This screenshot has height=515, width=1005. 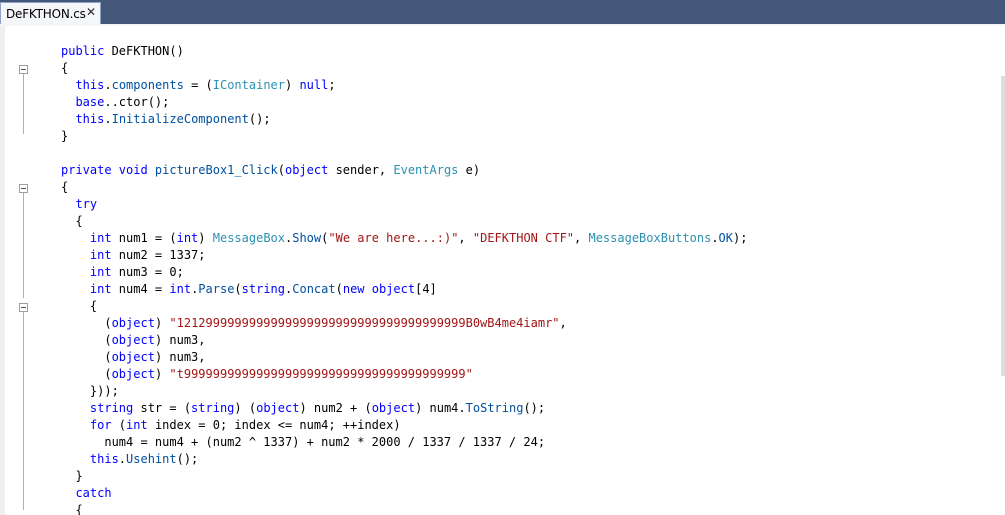 What do you see at coordinates (140, 289) in the screenshot?
I see `code-token: num4 =` at bounding box center [140, 289].